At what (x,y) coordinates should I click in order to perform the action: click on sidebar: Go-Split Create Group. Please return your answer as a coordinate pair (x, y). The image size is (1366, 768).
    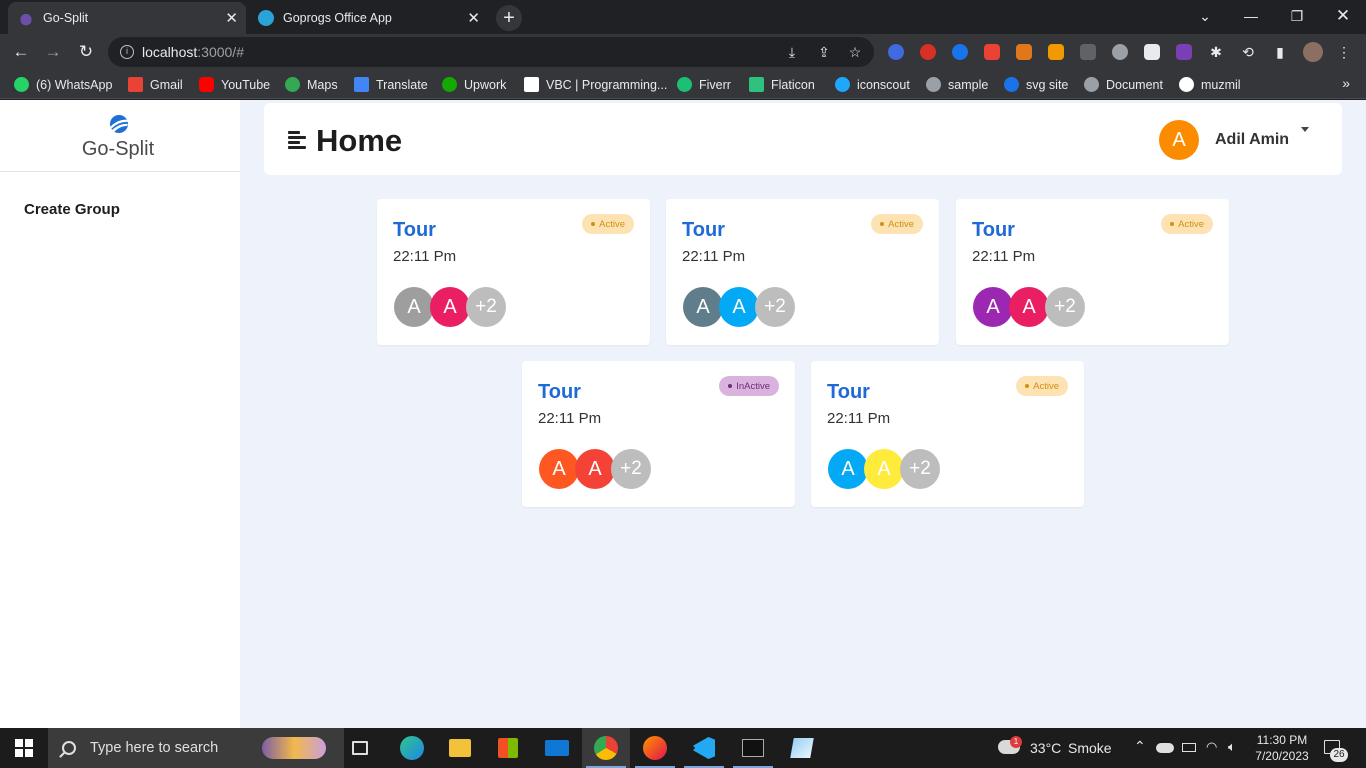
    Looking at the image, I should click on (120, 414).